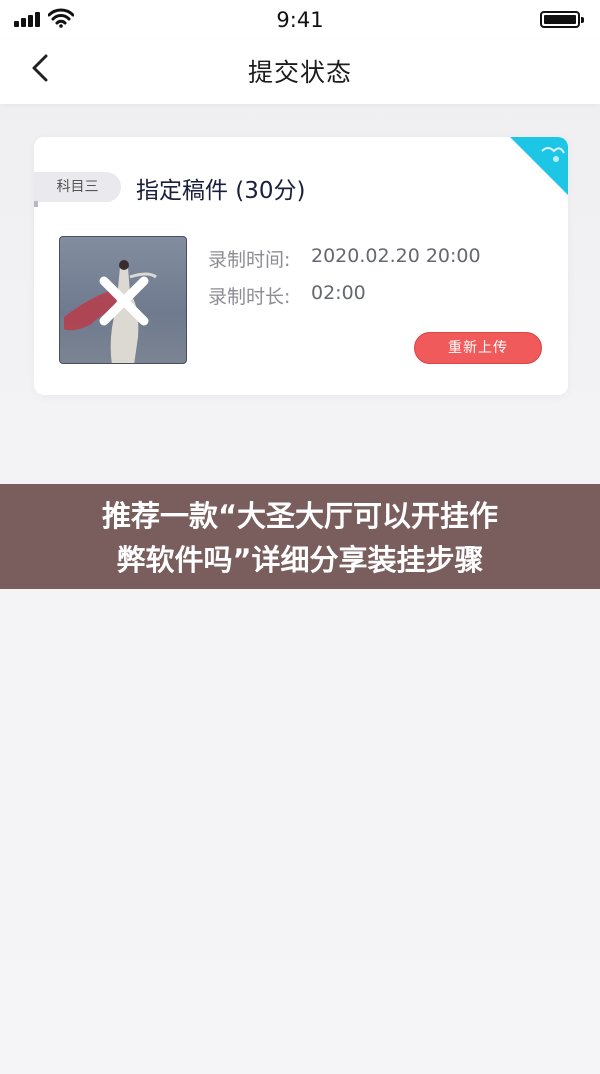 This screenshot has height=1074, width=600. Describe the element at coordinates (300, 516) in the screenshot. I see `banner-line-1: 推荐一款“大圣大厅可以开挂作` at that location.